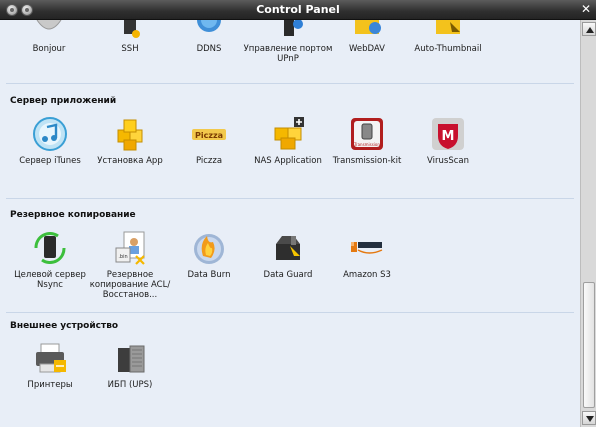  Describe the element at coordinates (367, 161) in the screenshot. I see `item-label: Transmission-kit` at that location.